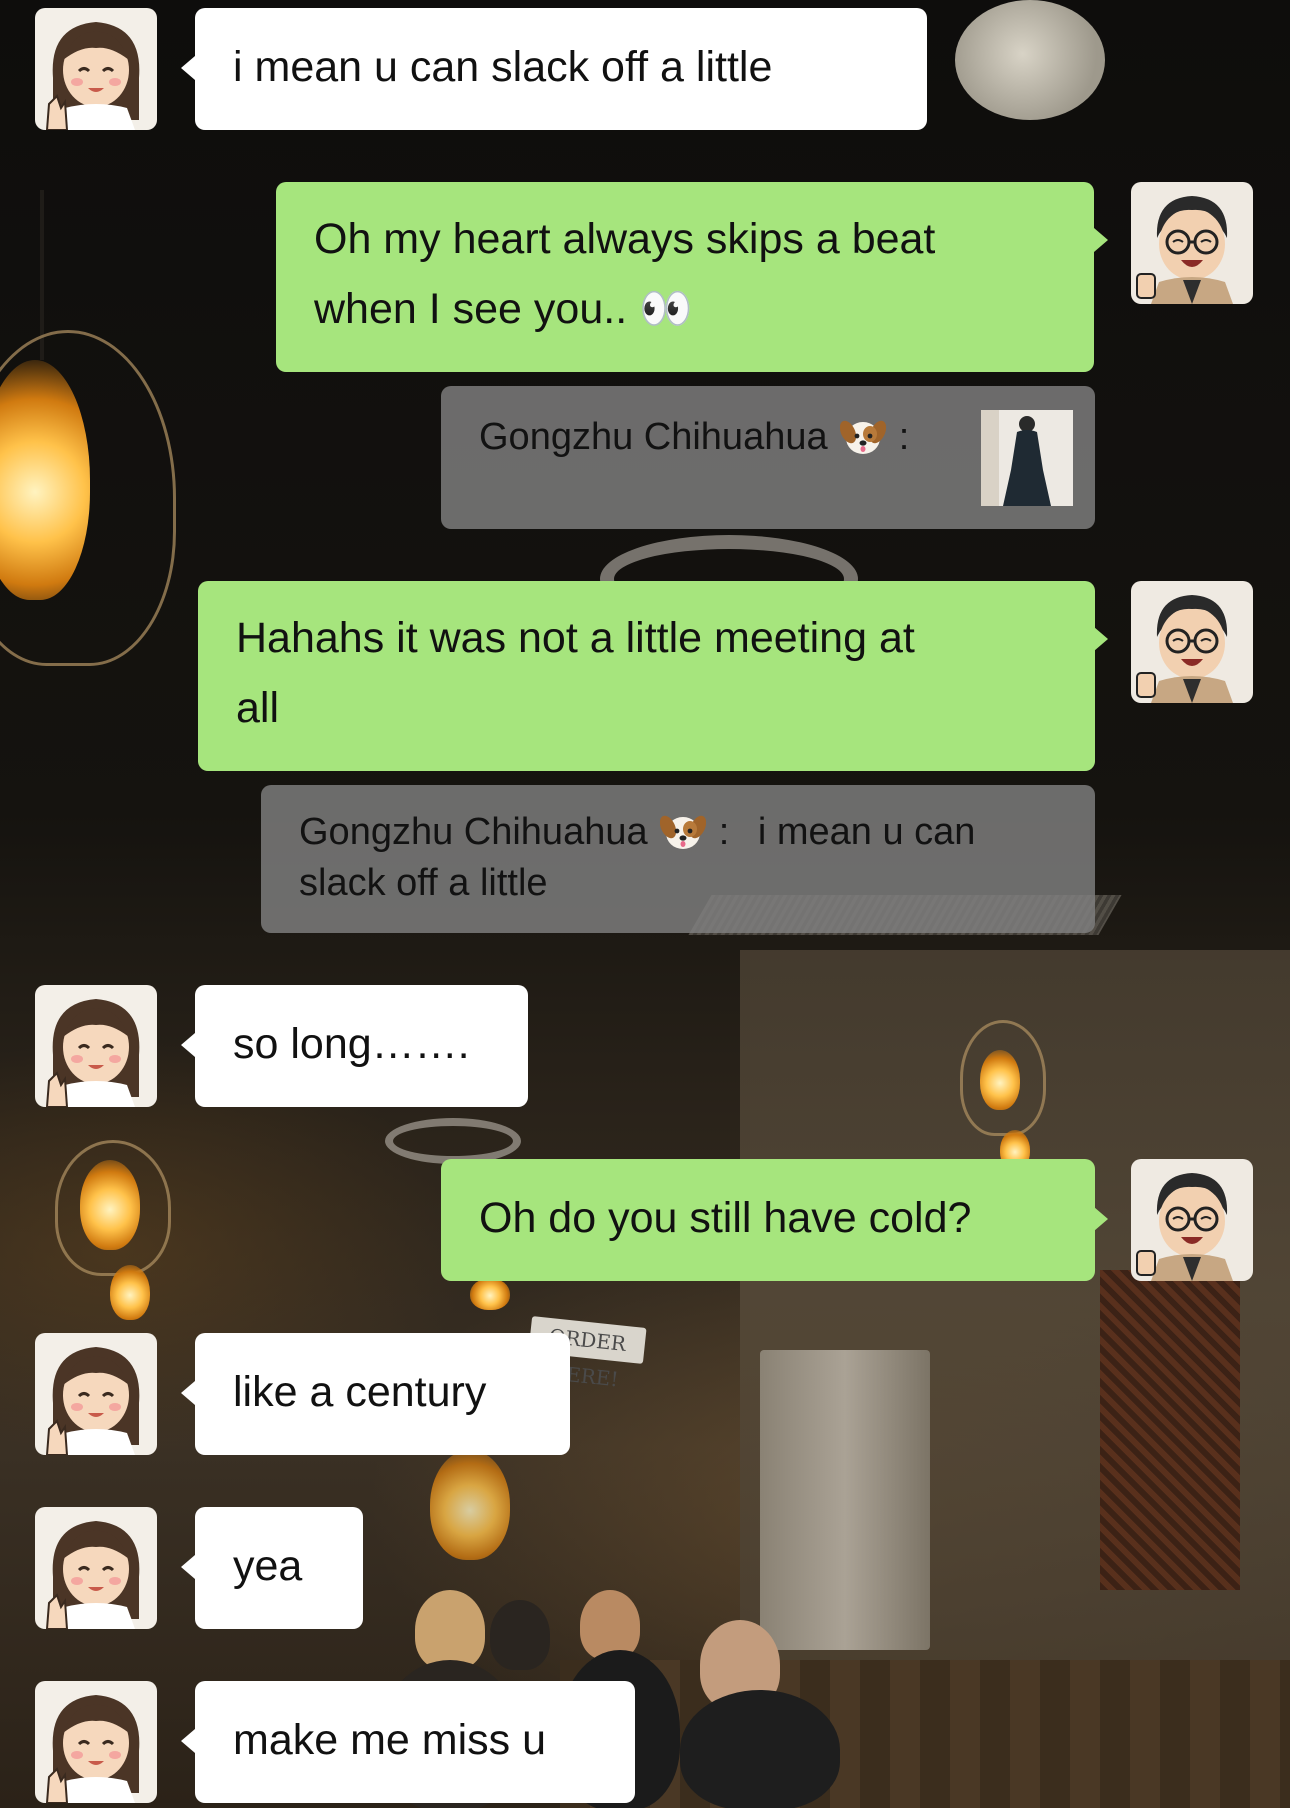 This screenshot has height=1808, width=1290. Describe the element at coordinates (390, 1740) in the screenshot. I see `message-text: make me miss u` at that location.